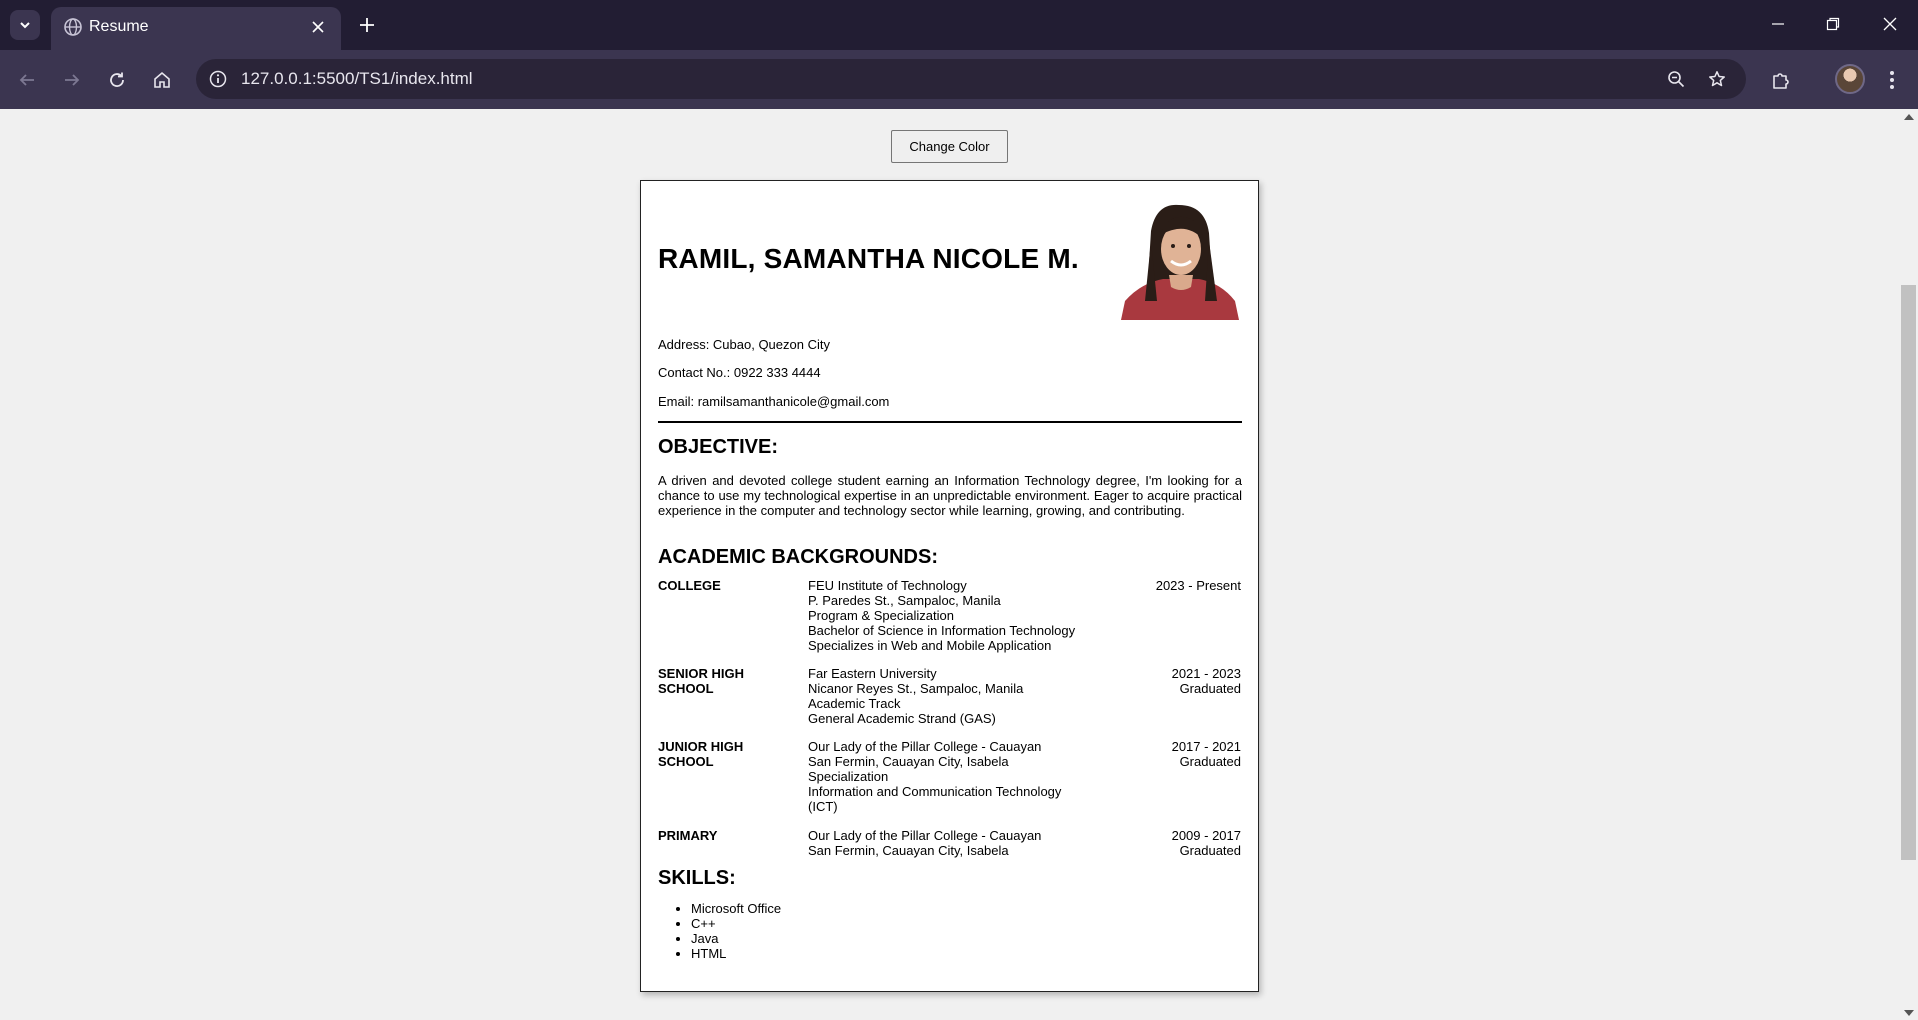 The width and height of the screenshot is (1918, 1020). I want to click on education-detail-line: Program & Specialization, so click(881, 615).